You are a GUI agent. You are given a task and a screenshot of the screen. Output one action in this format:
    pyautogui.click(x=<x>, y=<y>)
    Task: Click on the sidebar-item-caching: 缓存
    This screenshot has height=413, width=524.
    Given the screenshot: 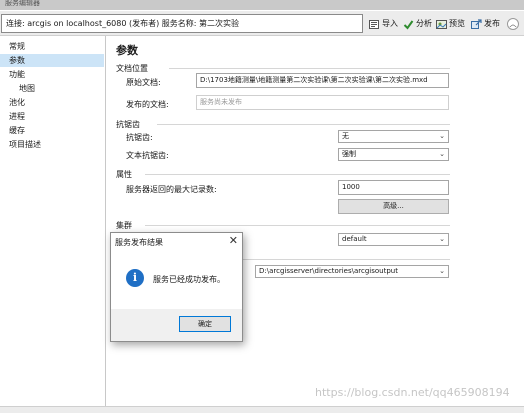 What is the action you would take?
    pyautogui.click(x=52, y=130)
    